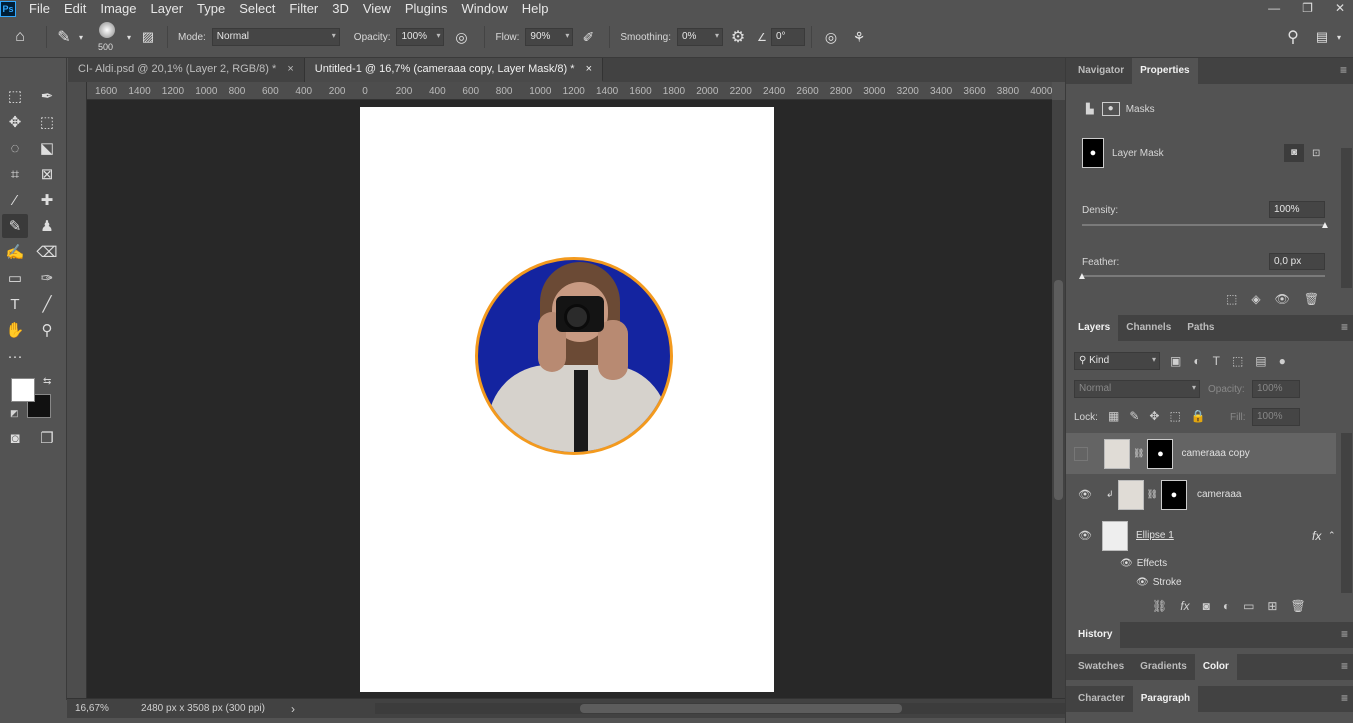 The image size is (1353, 723). What do you see at coordinates (1093, 635) in the screenshot?
I see `tab-history: History` at bounding box center [1093, 635].